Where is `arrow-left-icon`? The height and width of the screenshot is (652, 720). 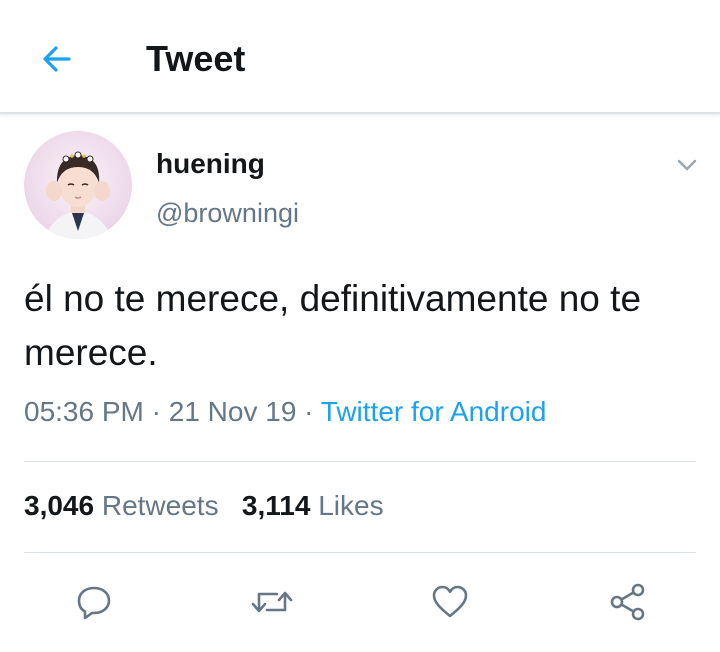 arrow-left-icon is located at coordinates (57, 59).